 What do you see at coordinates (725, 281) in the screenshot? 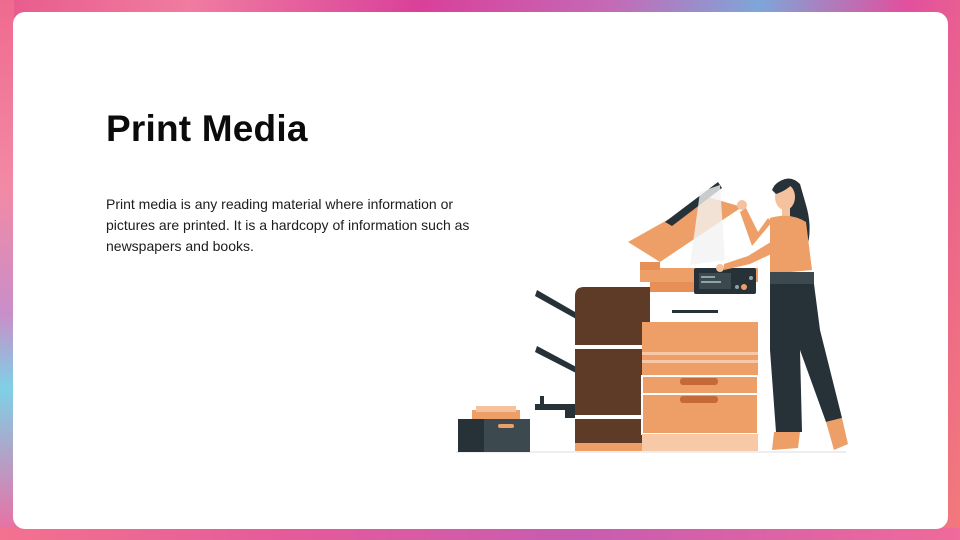
I see `control-panel-icon` at bounding box center [725, 281].